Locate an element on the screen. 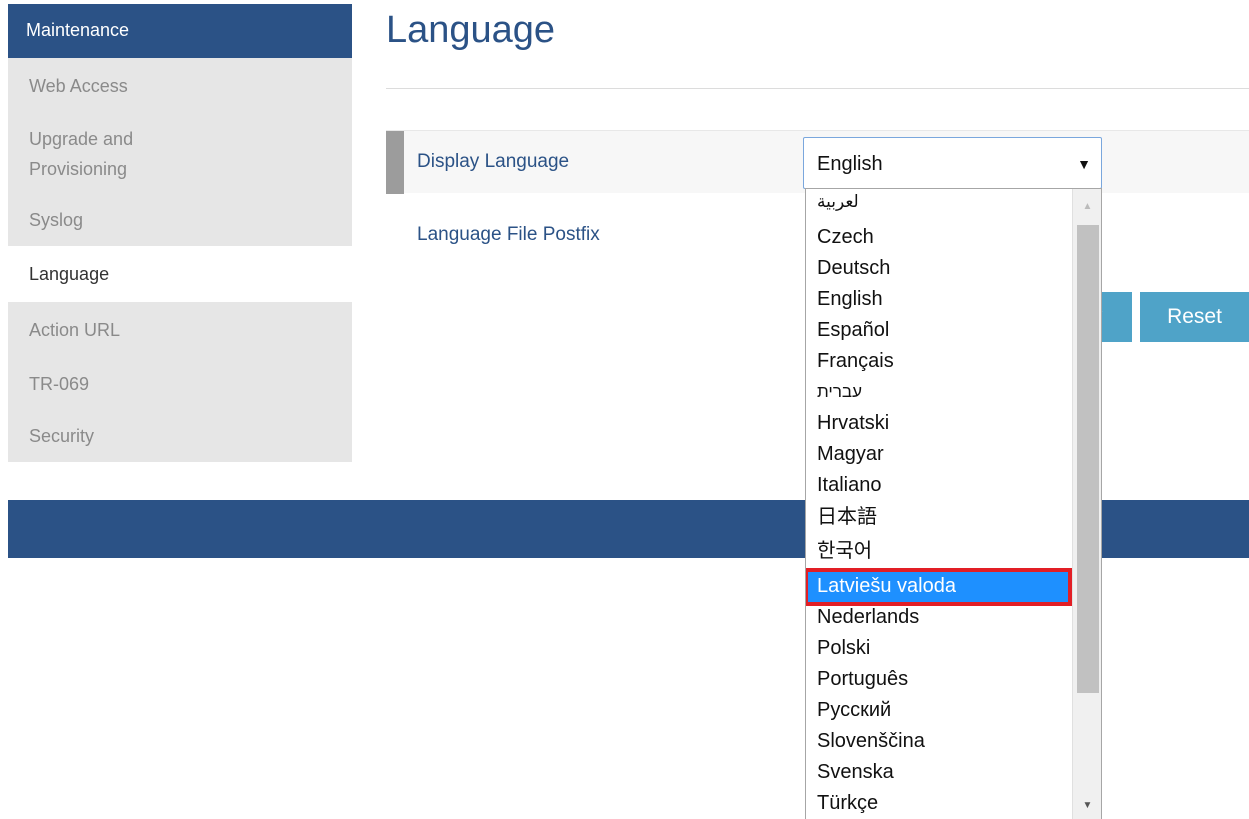  scrollbar-thumb is located at coordinates (1088, 459).